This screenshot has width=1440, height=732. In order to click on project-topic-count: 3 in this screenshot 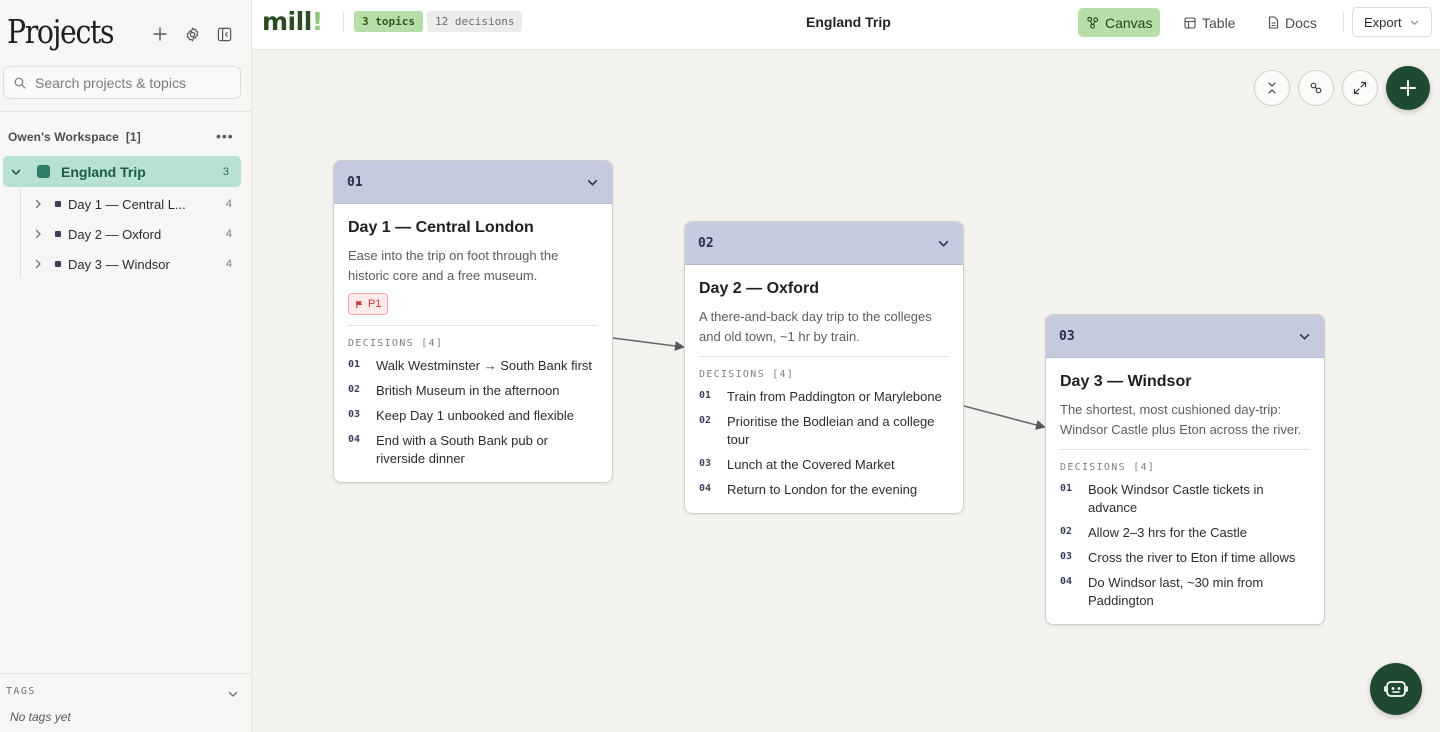, I will do `click(225, 171)`.